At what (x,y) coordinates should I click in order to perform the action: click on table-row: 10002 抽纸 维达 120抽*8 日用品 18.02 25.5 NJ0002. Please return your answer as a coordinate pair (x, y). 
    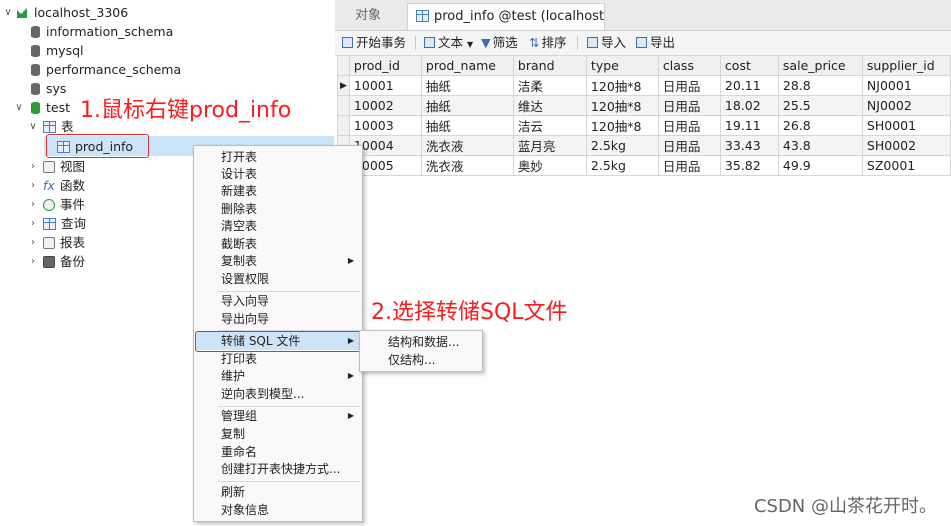
    Looking at the image, I should click on (644, 105).